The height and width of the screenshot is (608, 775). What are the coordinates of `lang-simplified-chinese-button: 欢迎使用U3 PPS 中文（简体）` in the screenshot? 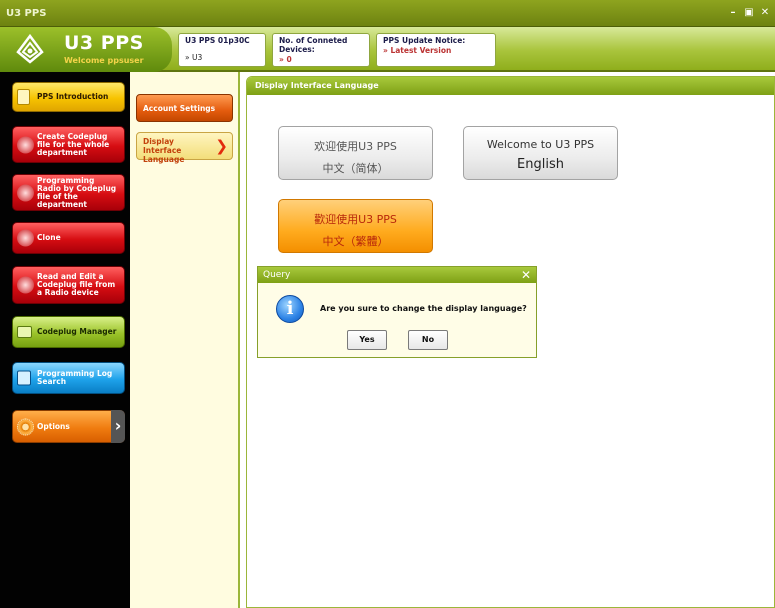 It's located at (355, 153).